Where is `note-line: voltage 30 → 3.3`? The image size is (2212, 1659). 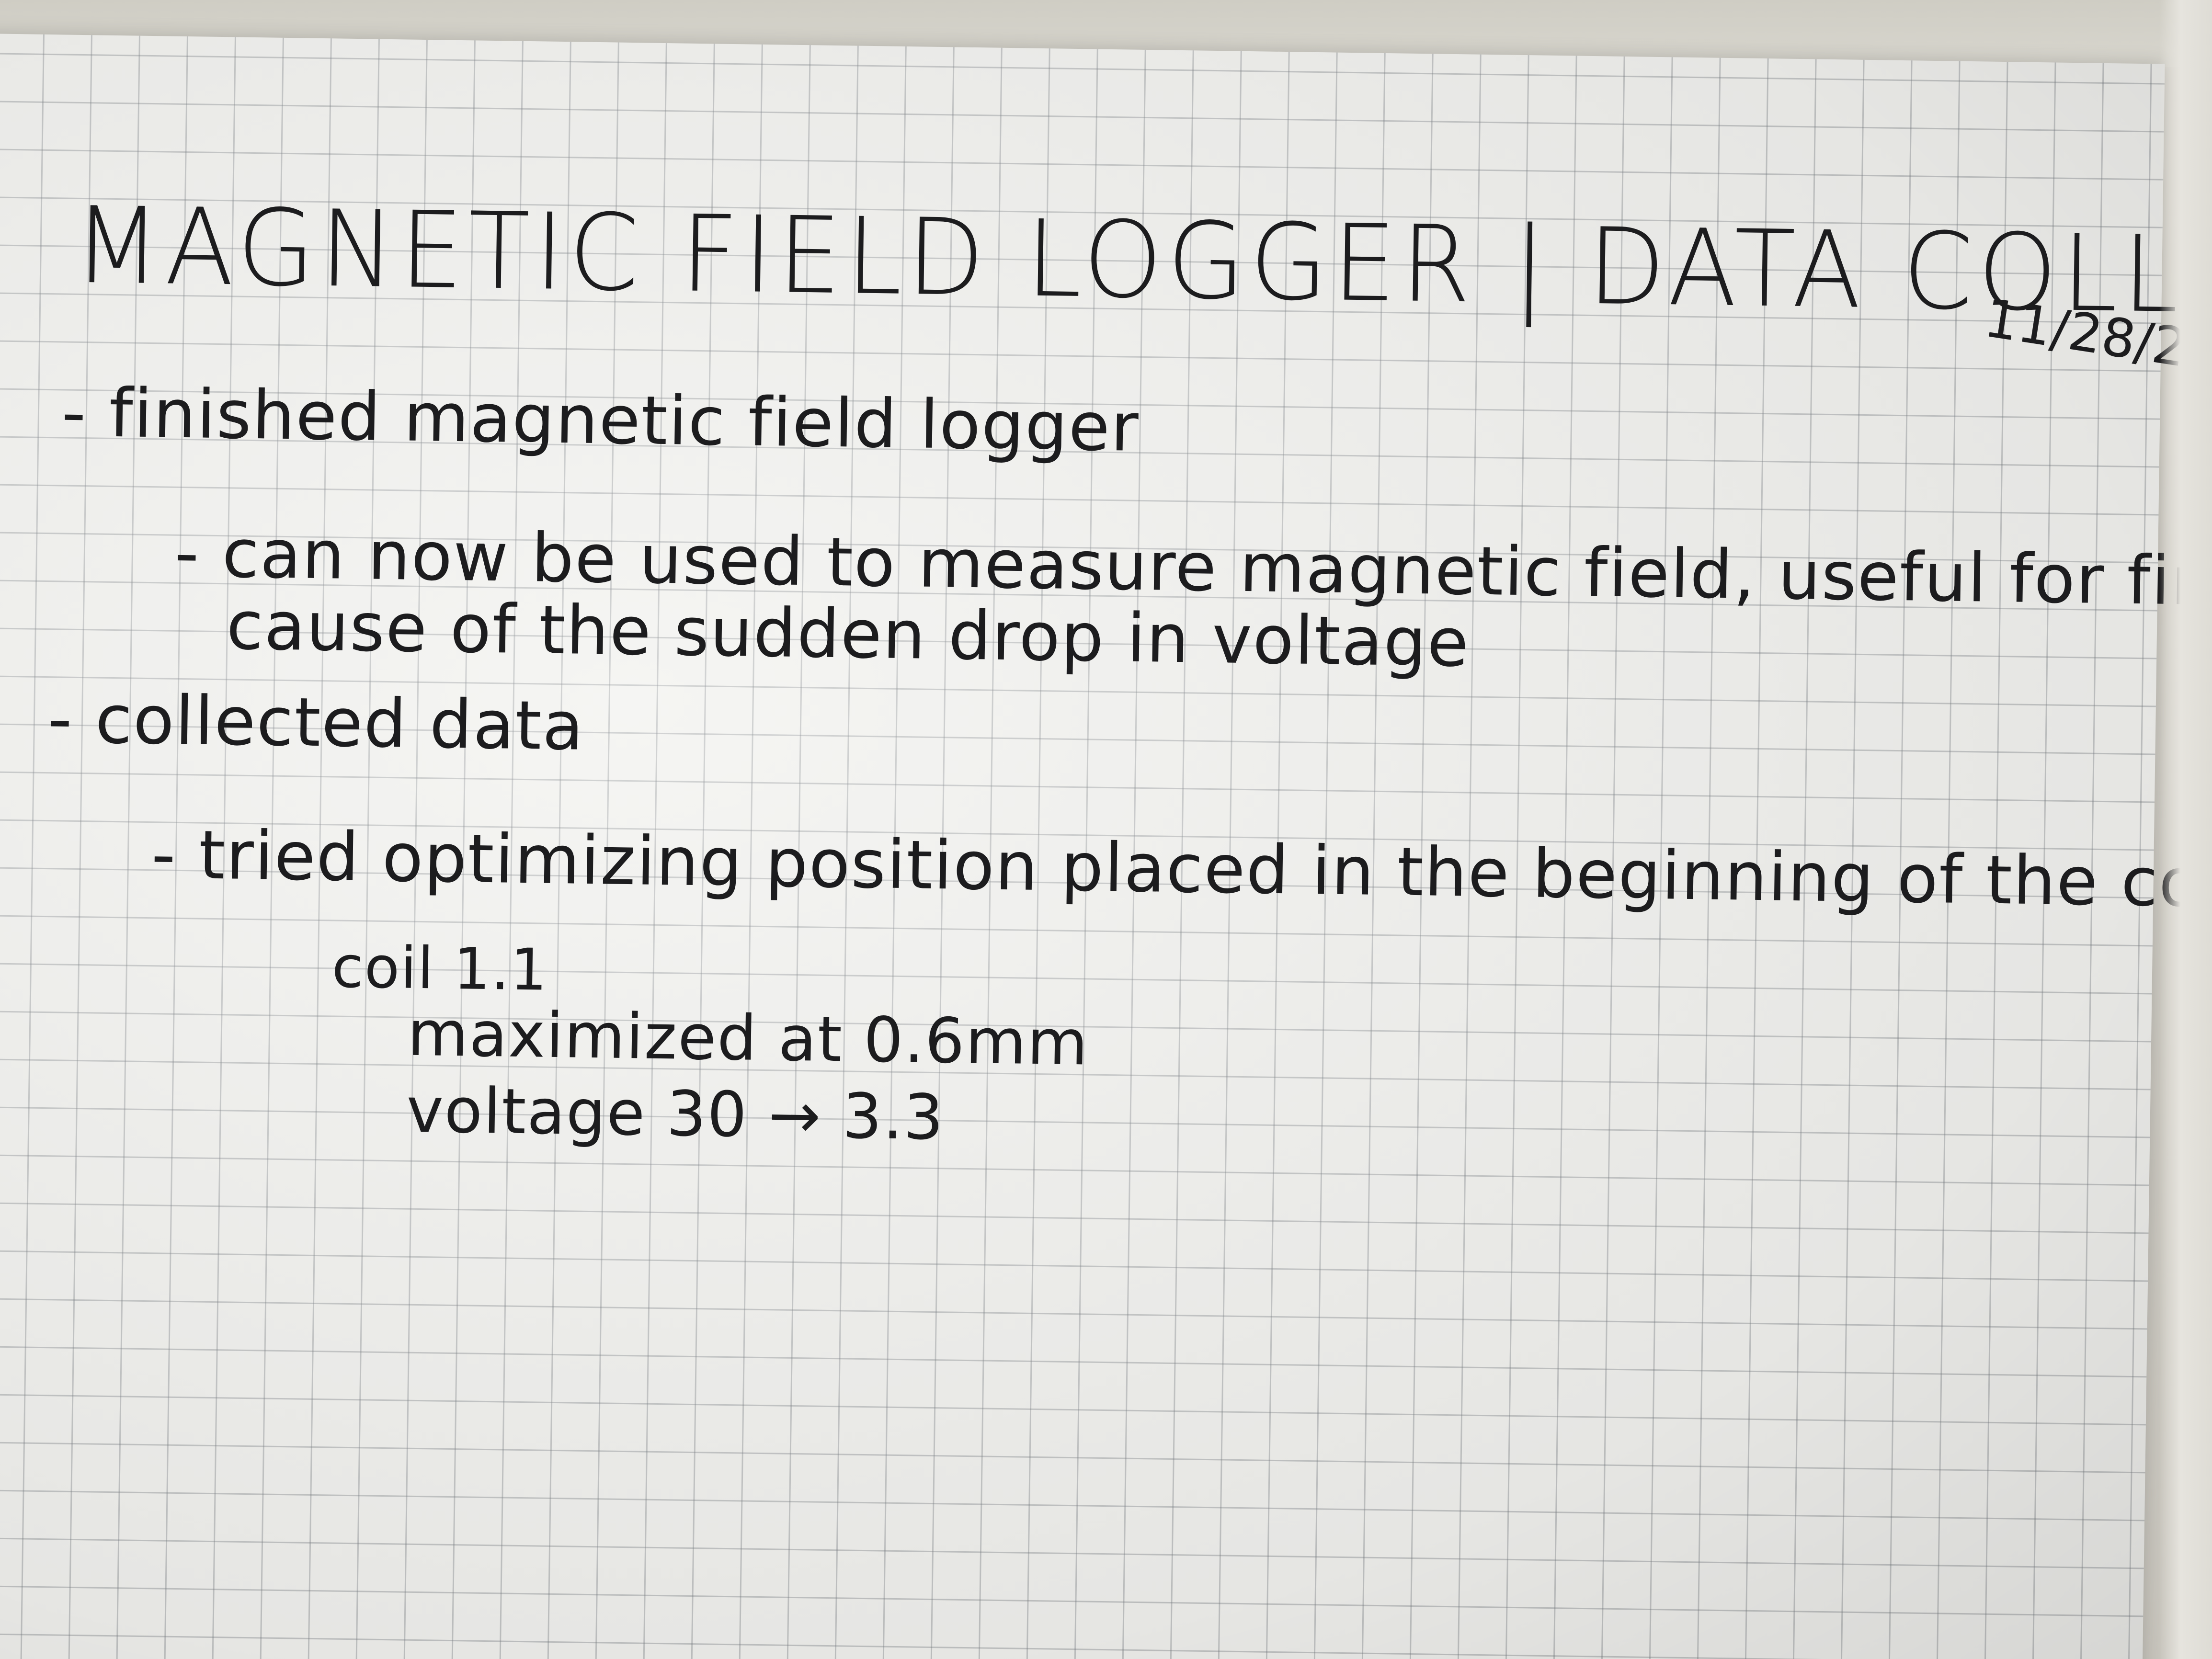
note-line: voltage 30 → 3.3 is located at coordinates (675, 1113).